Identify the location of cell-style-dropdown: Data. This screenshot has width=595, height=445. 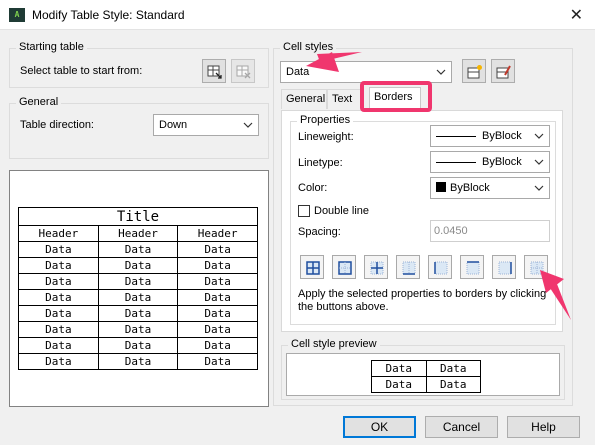
(366, 72).